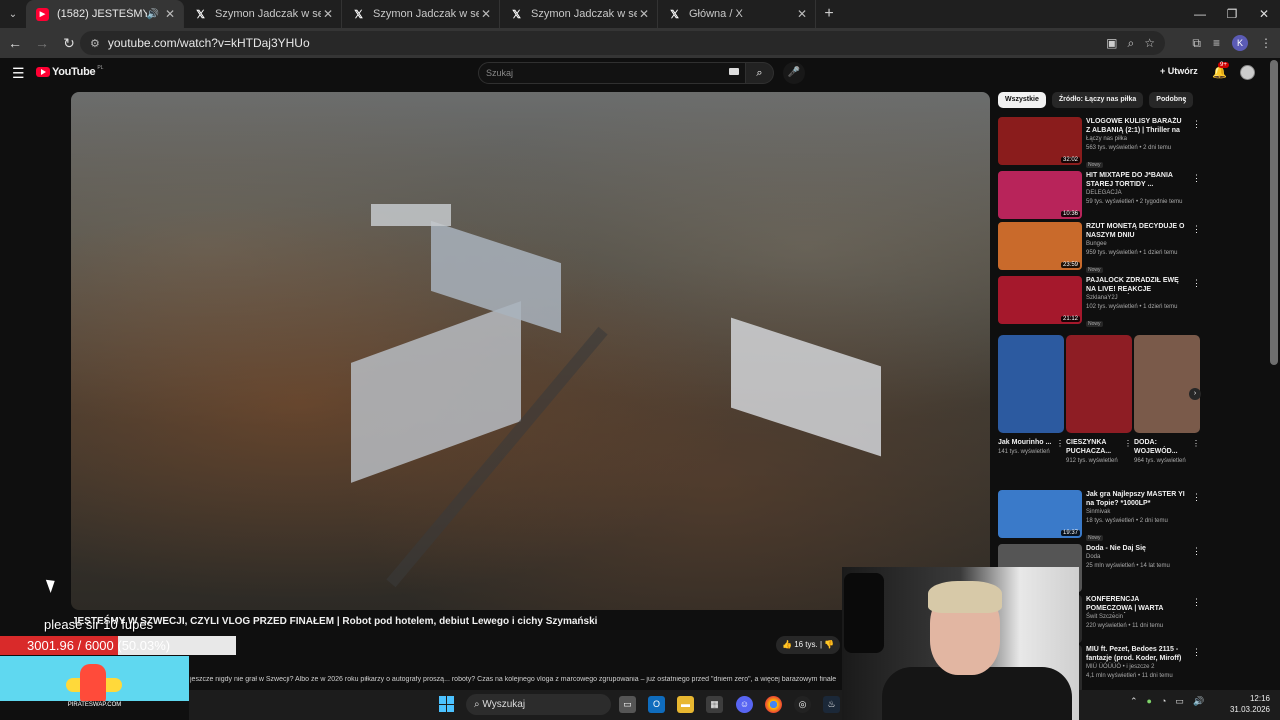 This screenshot has height=720, width=1280. What do you see at coordinates (1196, 43) in the screenshot?
I see `extensions-icon: ⧉` at bounding box center [1196, 43].